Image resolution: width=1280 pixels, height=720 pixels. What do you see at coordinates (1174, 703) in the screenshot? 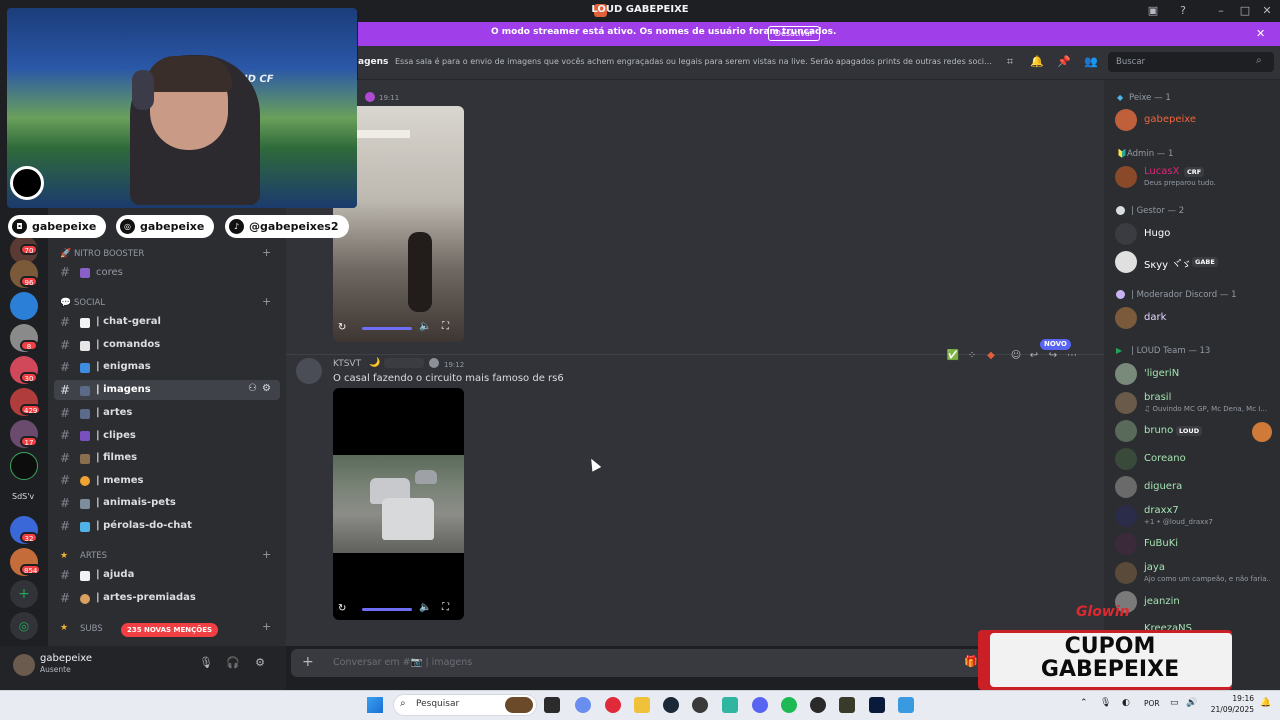
I see `network-icon: ▭` at bounding box center [1174, 703].